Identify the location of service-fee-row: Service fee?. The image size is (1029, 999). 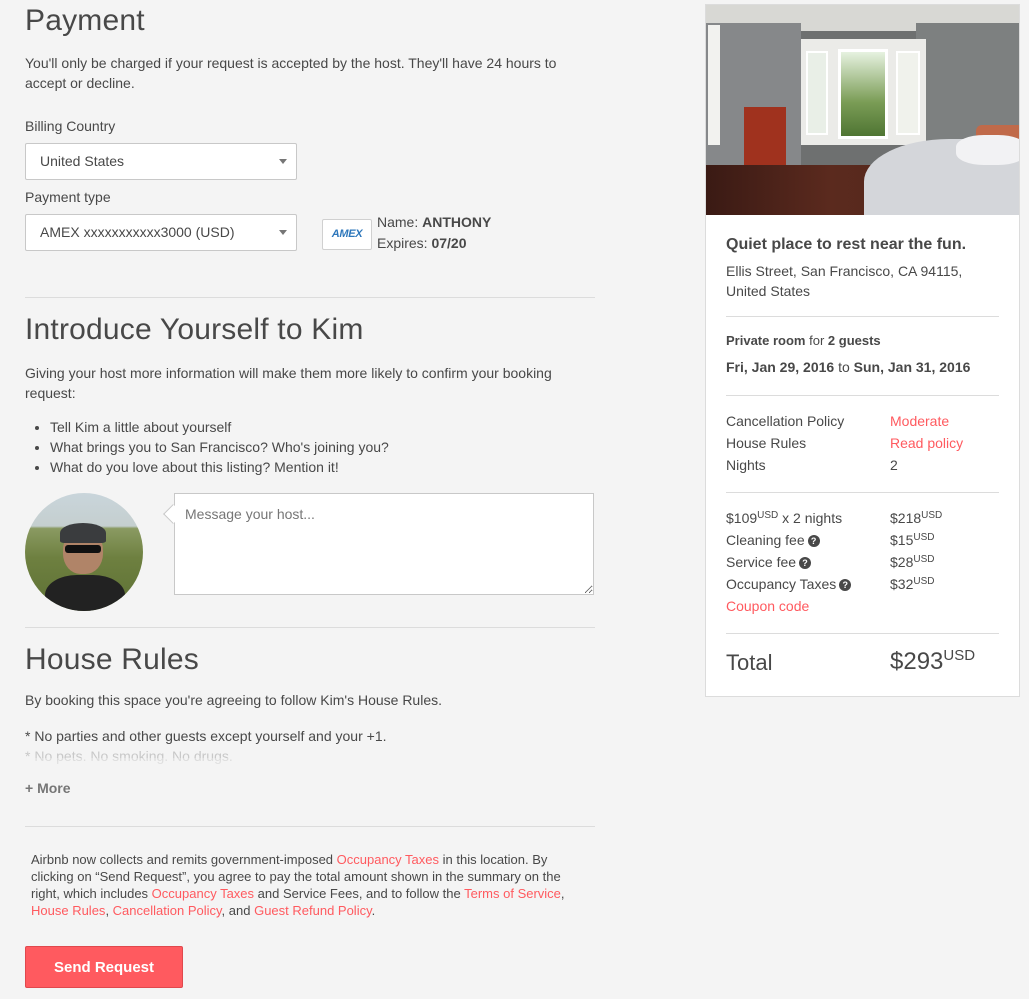
(769, 562).